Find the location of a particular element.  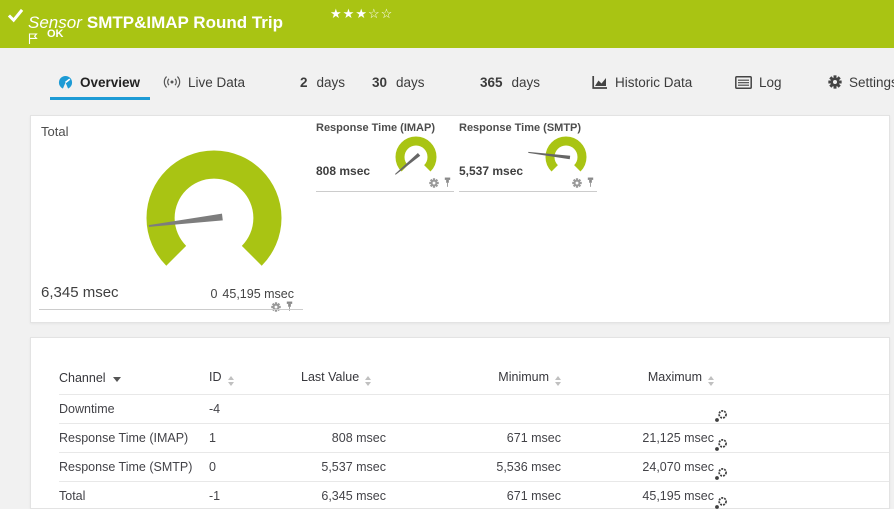

sensor-status-badge: OK is located at coordinates (55, 34).